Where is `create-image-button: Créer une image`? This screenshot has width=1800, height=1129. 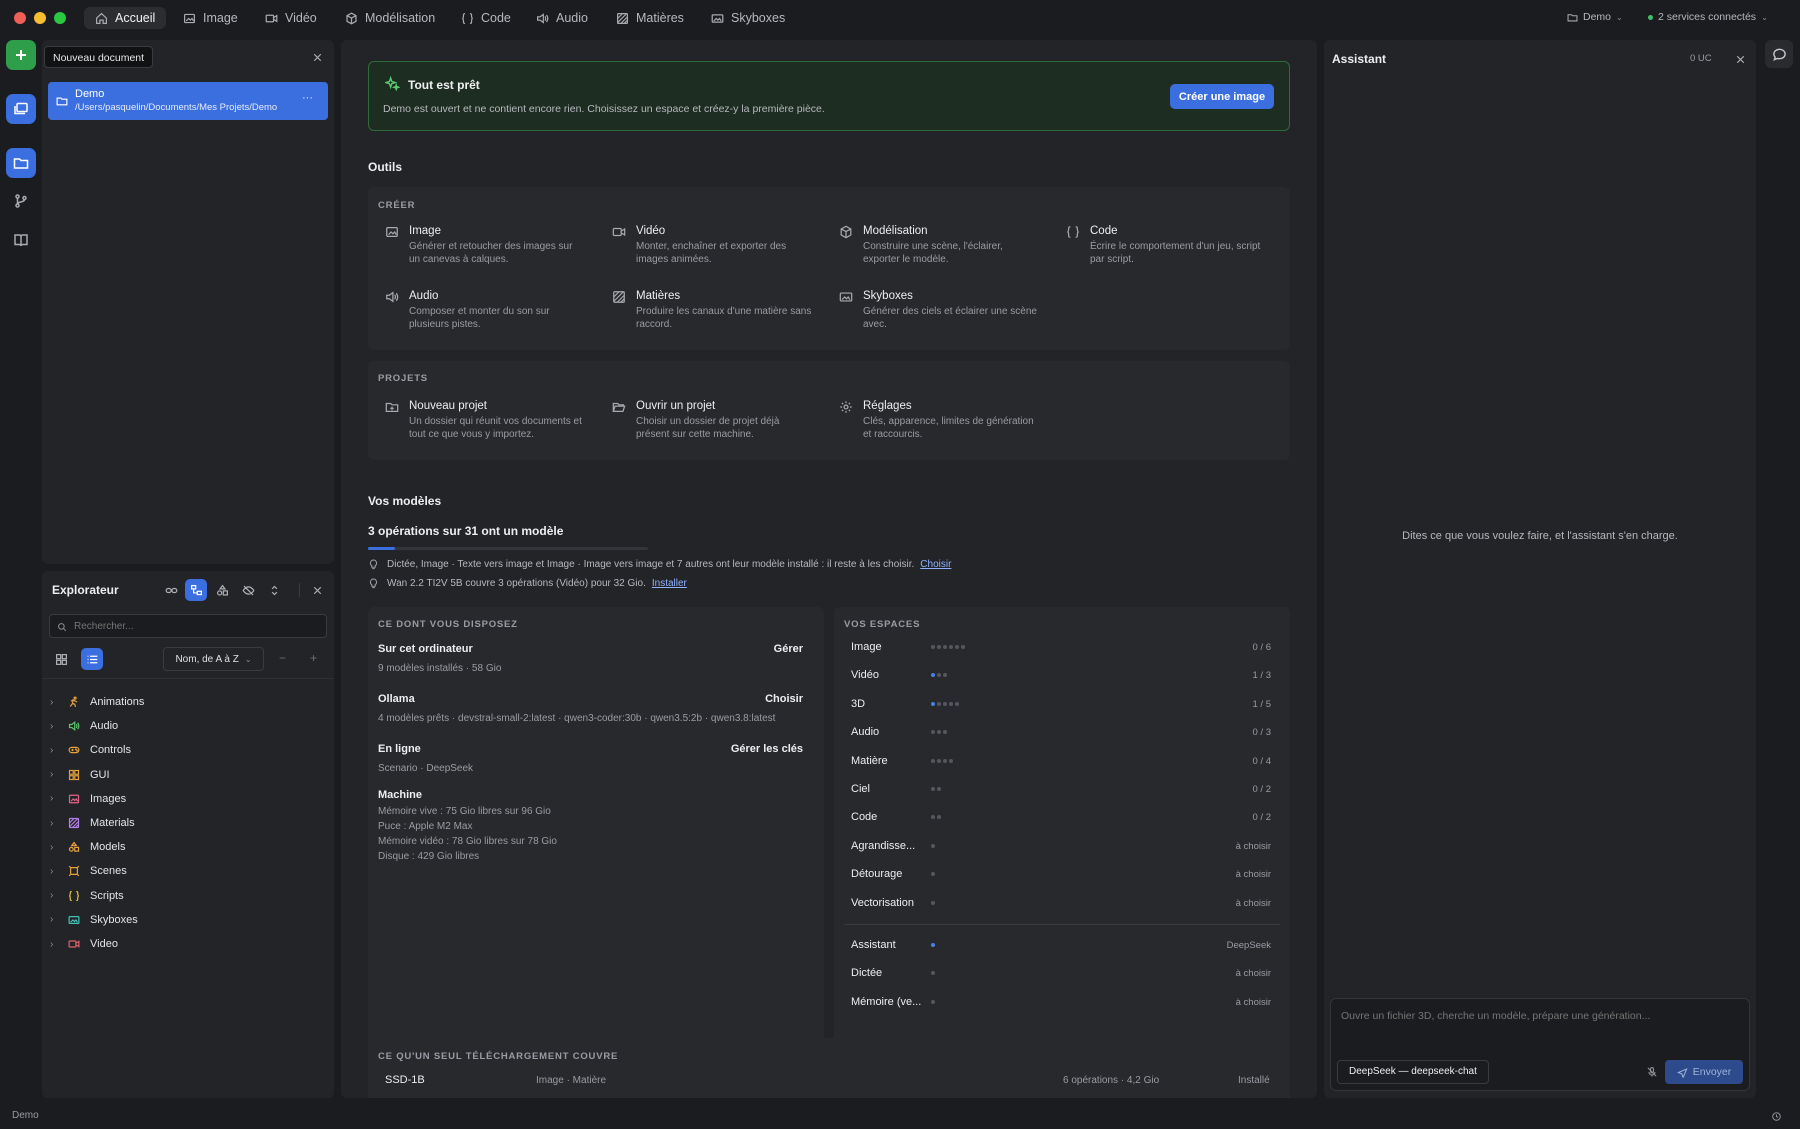 create-image-button: Créer une image is located at coordinates (1222, 96).